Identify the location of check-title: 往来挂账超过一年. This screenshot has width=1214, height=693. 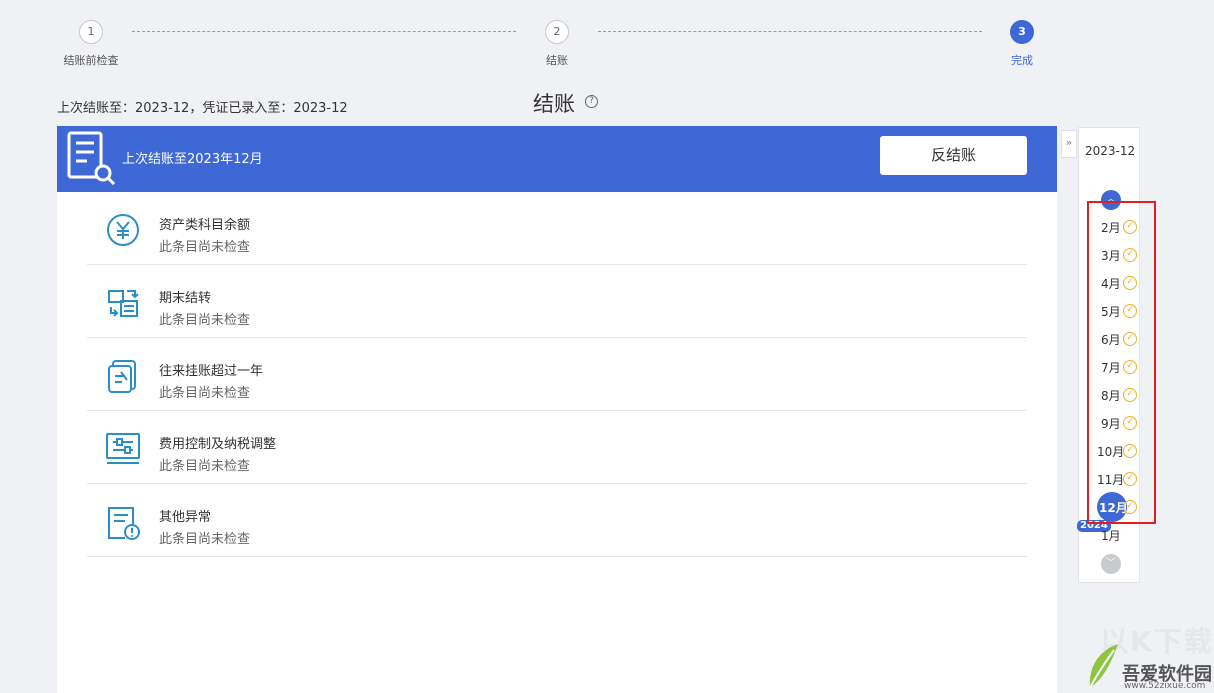
(211, 371).